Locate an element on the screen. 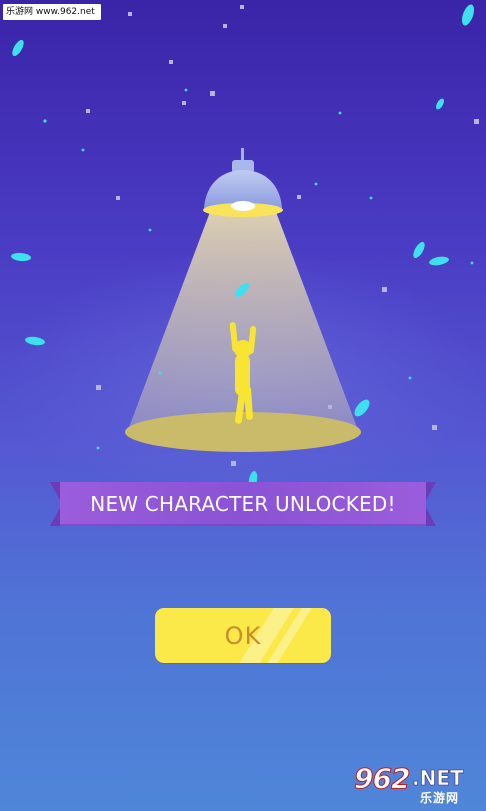 This screenshot has width=486, height=811. unlock-banner-text: NEW CHARACTER UNLOCKED! is located at coordinates (243, 504).